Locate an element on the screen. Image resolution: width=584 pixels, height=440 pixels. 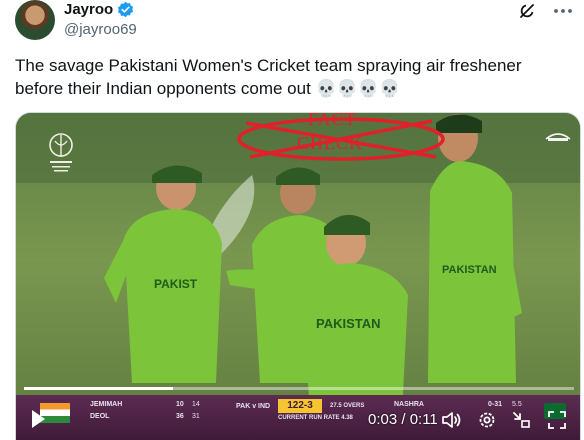
author-handle: @jayroo69 is located at coordinates (100, 29).